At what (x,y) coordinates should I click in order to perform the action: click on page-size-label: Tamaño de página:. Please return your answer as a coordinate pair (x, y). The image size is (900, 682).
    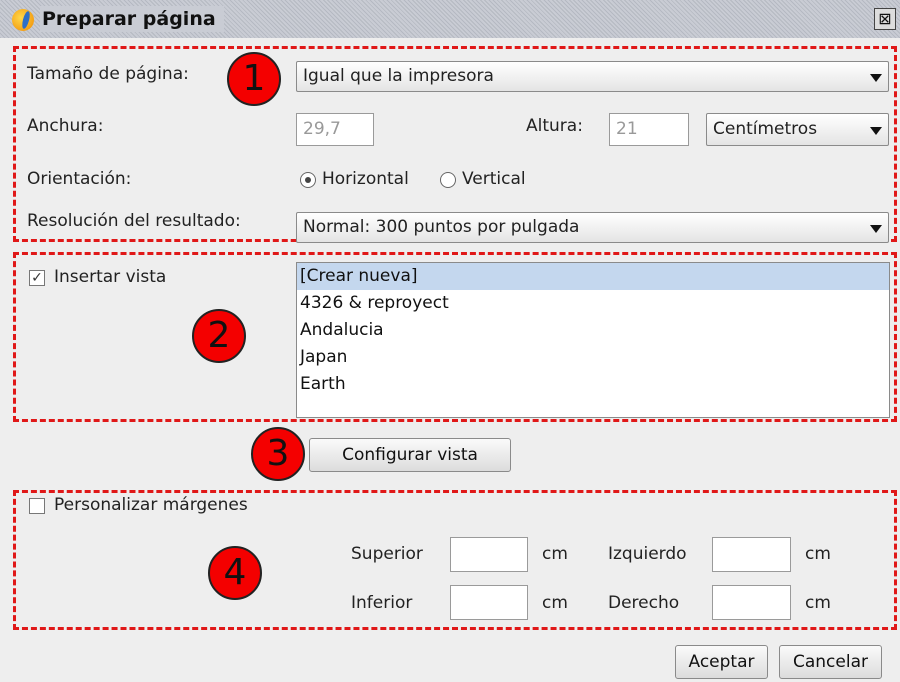
    Looking at the image, I should click on (108, 74).